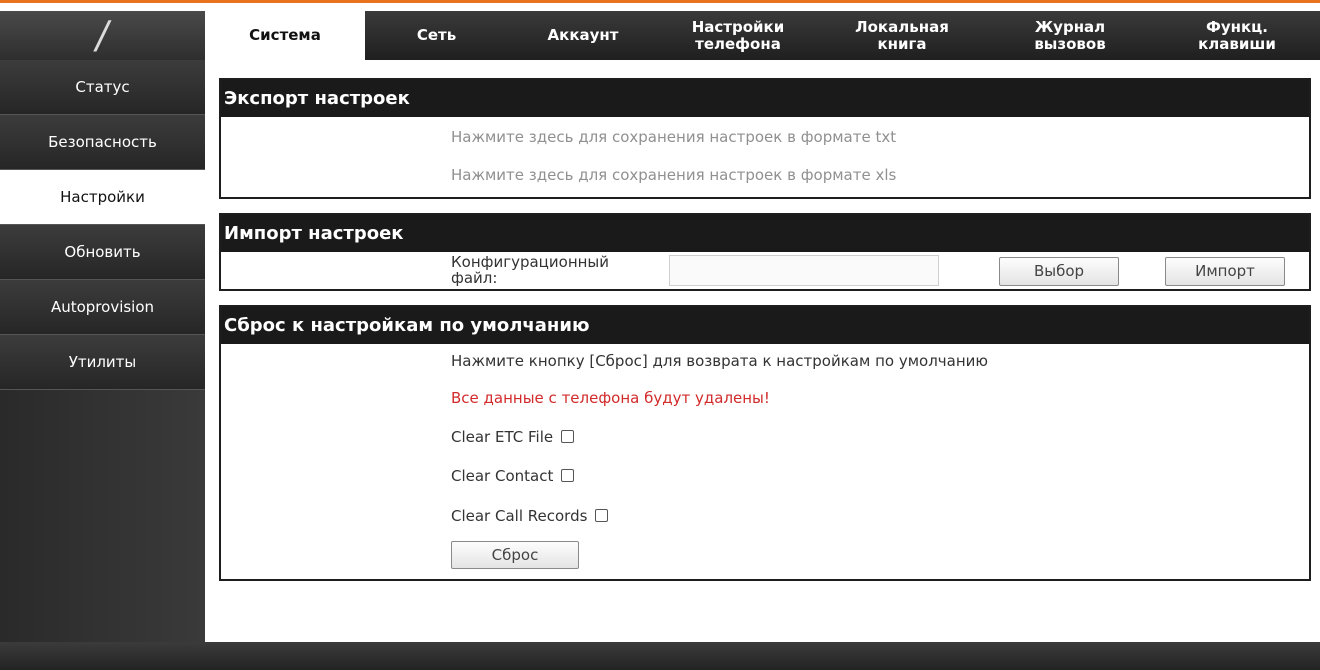 The height and width of the screenshot is (670, 1320). I want to click on sidebar-item-label: Настройки, so click(102, 197).